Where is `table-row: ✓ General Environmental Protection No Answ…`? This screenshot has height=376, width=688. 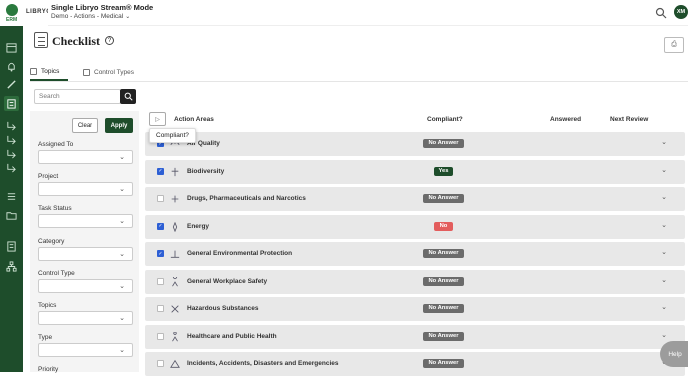
table-row: ✓ General Environmental Protection No Answ… is located at coordinates (415, 254).